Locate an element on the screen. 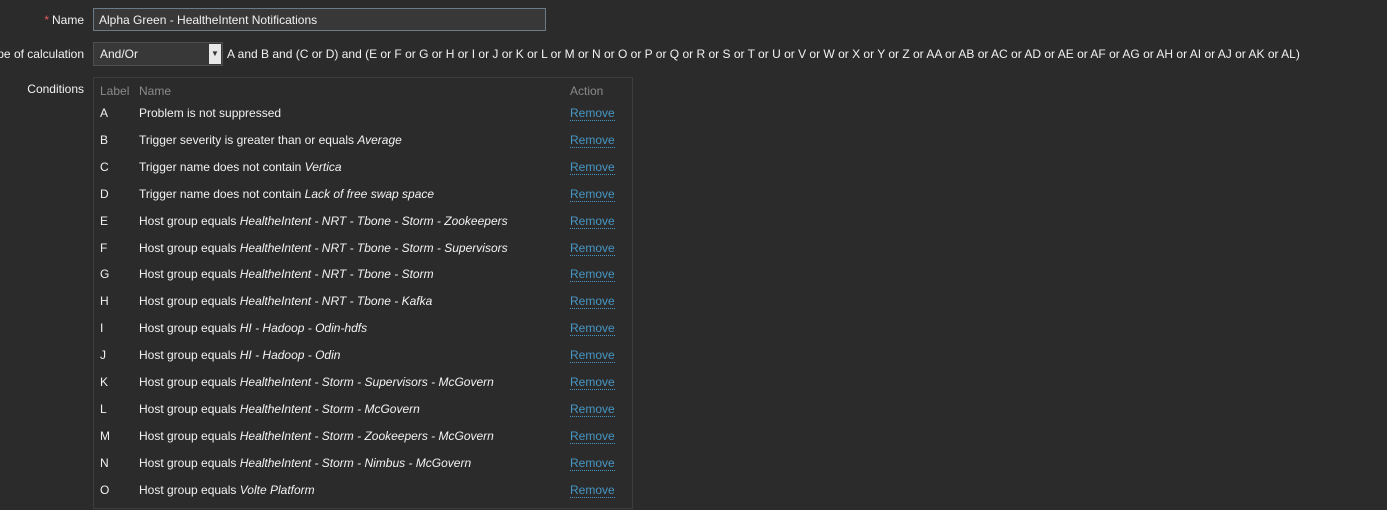  condition-label: K is located at coordinates (104, 382).